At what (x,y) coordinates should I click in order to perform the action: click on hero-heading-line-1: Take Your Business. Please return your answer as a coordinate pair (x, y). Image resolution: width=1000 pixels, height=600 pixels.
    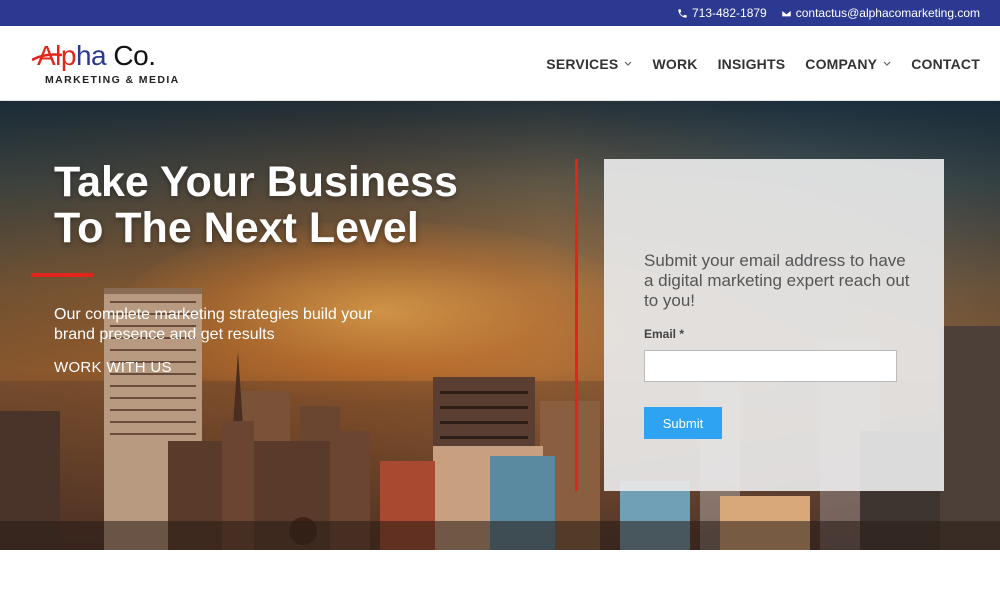
    Looking at the image, I should click on (256, 182).